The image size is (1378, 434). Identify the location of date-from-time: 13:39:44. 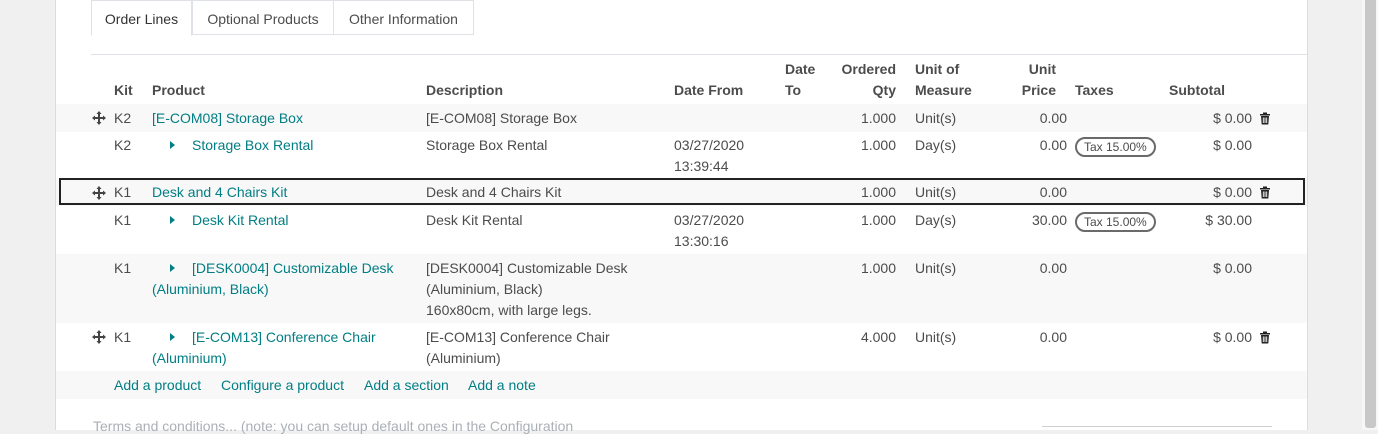
(701, 166).